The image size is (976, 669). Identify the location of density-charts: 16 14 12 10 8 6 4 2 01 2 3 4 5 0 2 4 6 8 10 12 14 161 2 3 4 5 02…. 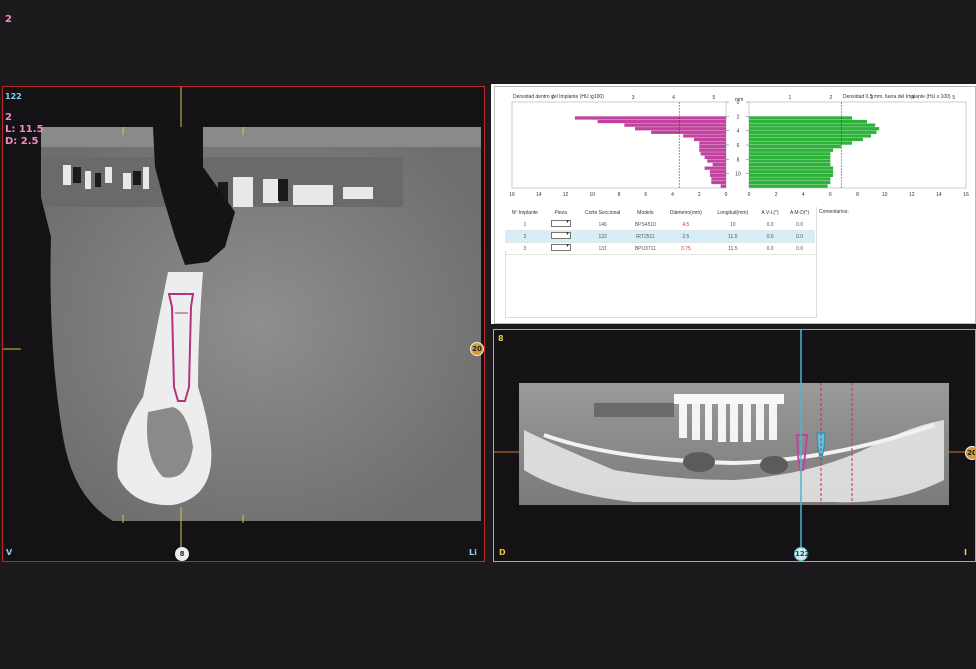
(739, 146).